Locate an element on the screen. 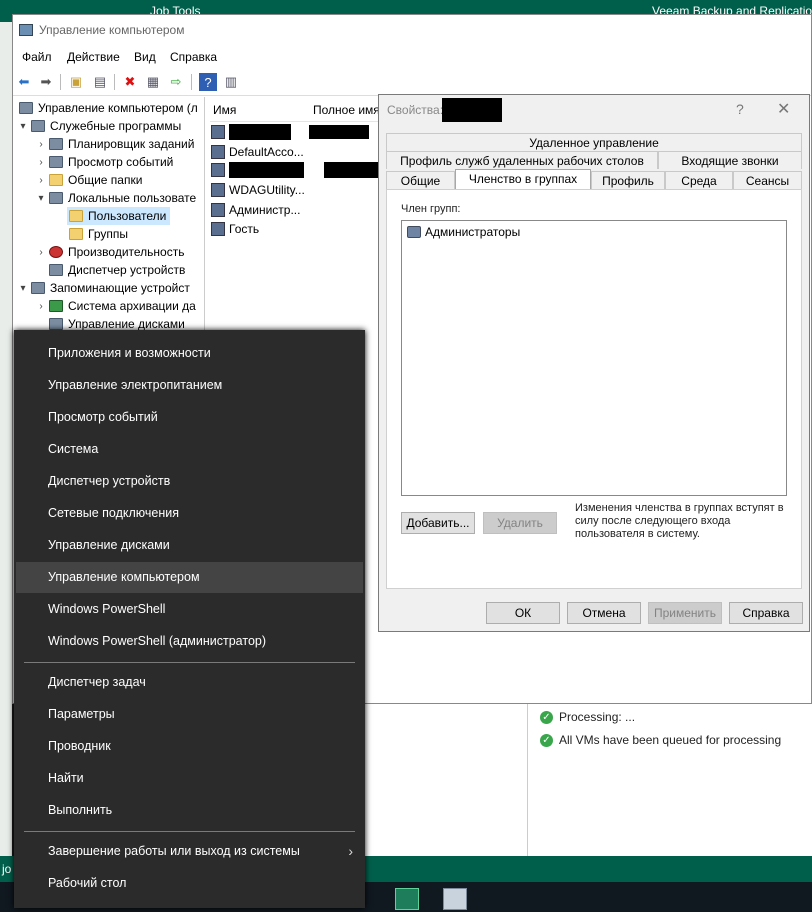 The width and height of the screenshot is (812, 912). menu-item-run: Выполнить is located at coordinates (189, 810).